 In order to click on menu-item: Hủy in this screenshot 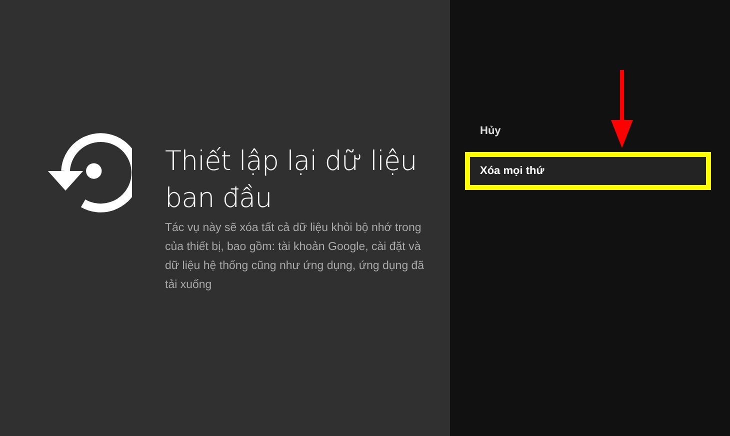, I will do `click(588, 131)`.